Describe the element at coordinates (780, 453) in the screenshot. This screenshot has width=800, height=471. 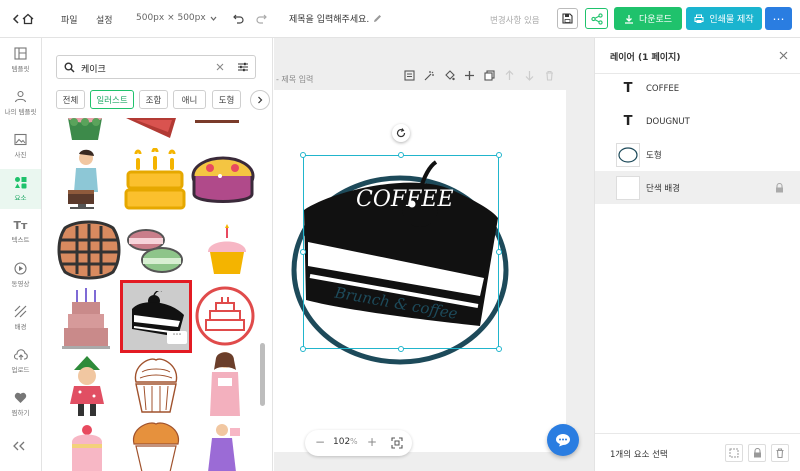
I see `delete-layer-button` at that location.